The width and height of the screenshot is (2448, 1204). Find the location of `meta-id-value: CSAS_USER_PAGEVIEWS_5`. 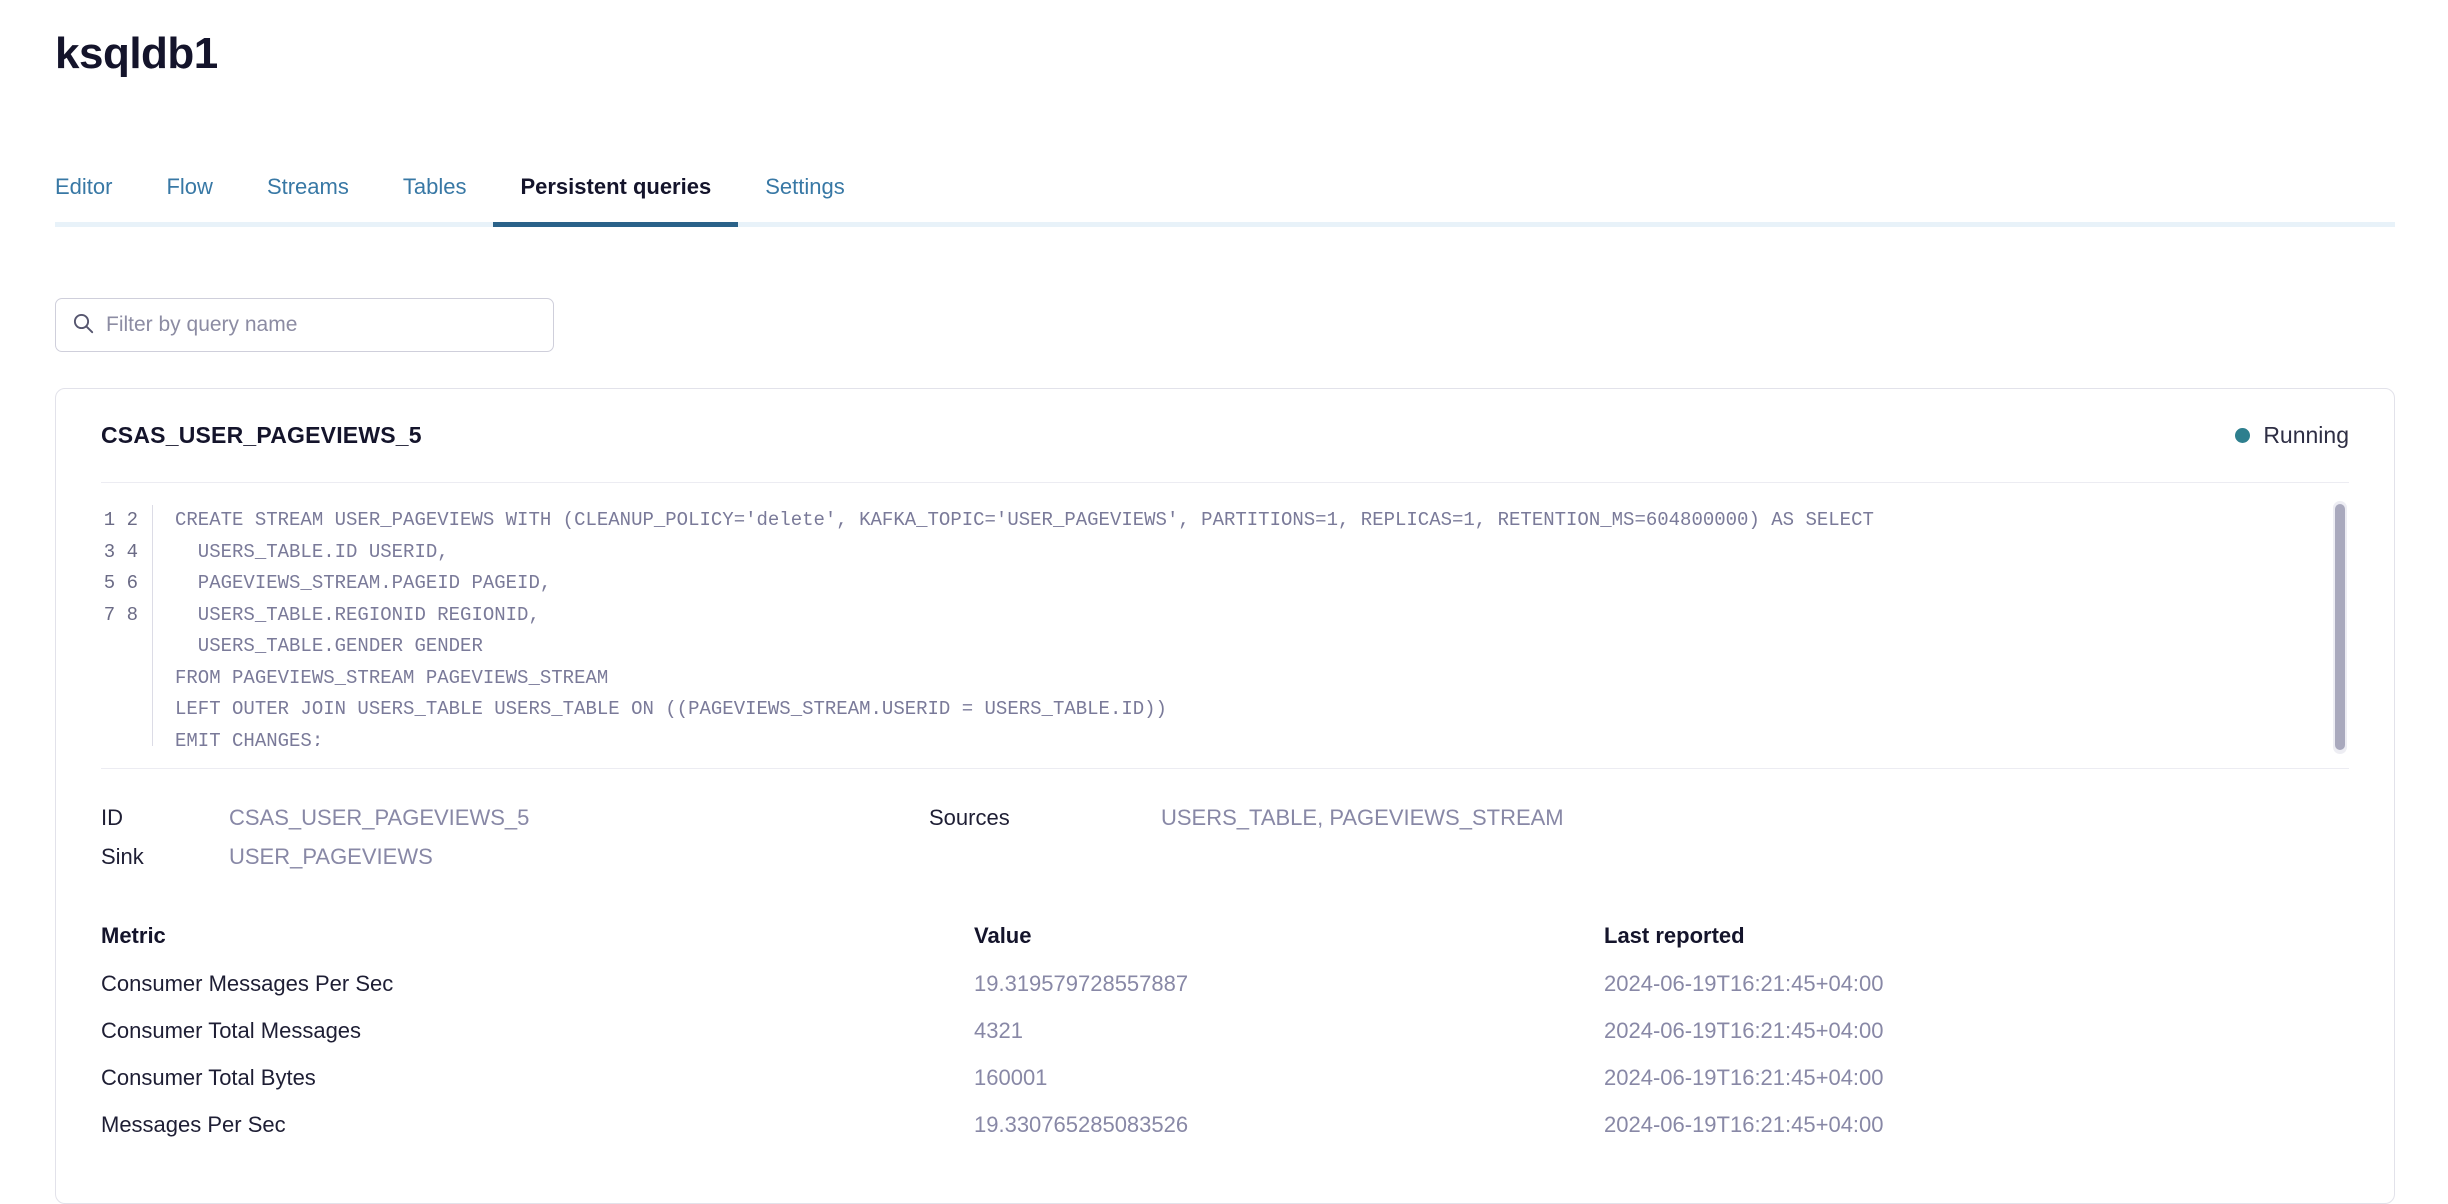

meta-id-value: CSAS_USER_PAGEVIEWS_5 is located at coordinates (379, 817).